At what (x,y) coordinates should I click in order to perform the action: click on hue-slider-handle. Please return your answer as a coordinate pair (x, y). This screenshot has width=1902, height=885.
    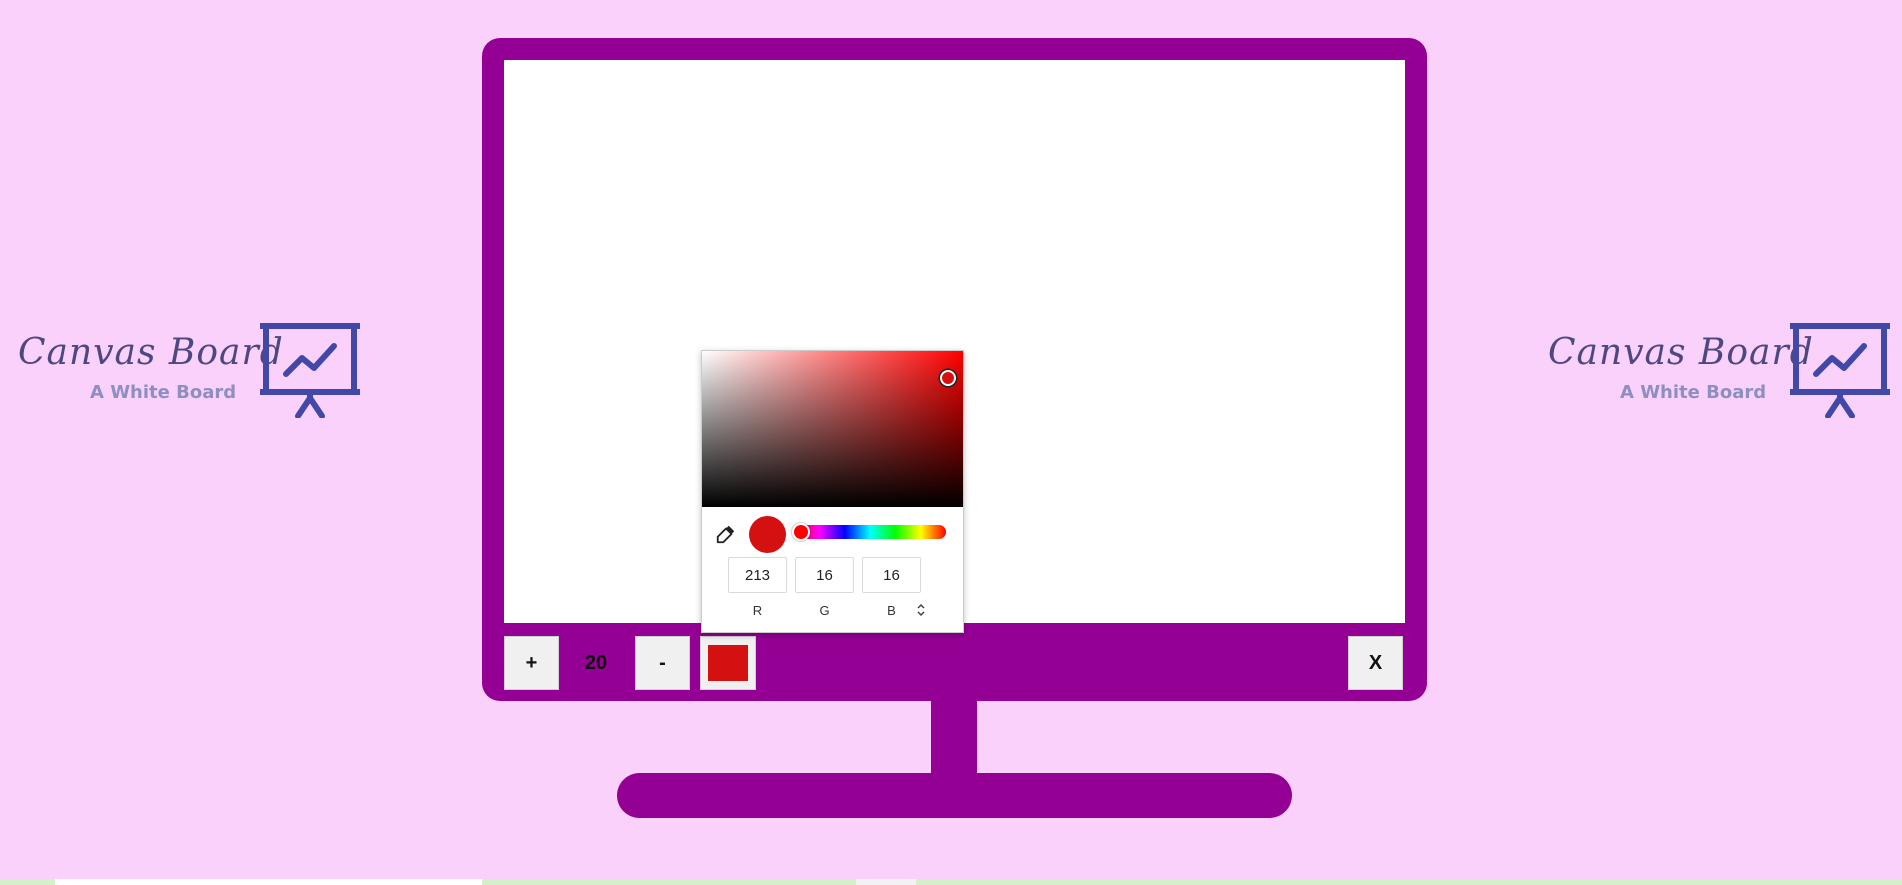
    Looking at the image, I should click on (801, 532).